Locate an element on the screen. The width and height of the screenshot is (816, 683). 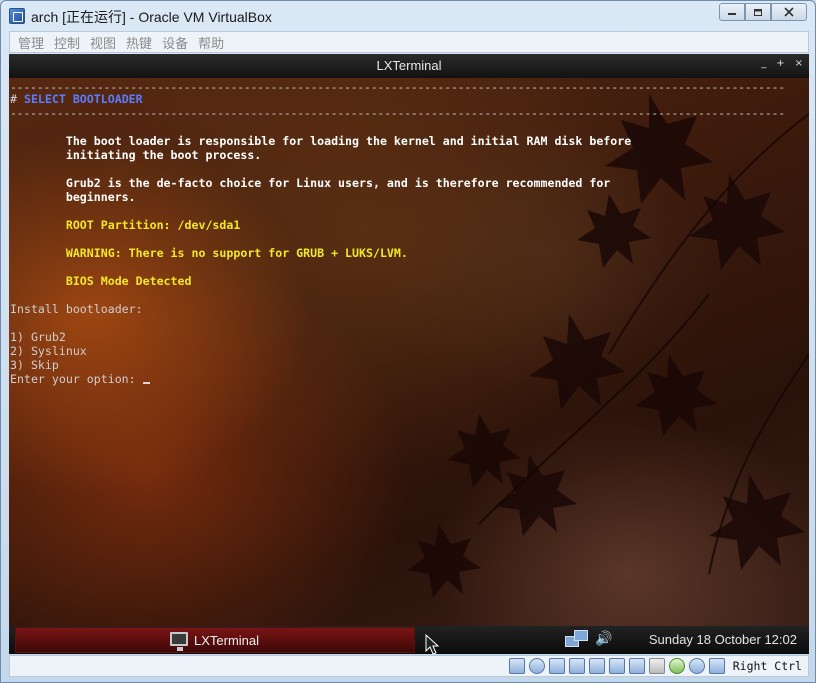
terminal-controls: _ + × is located at coordinates (782, 63).